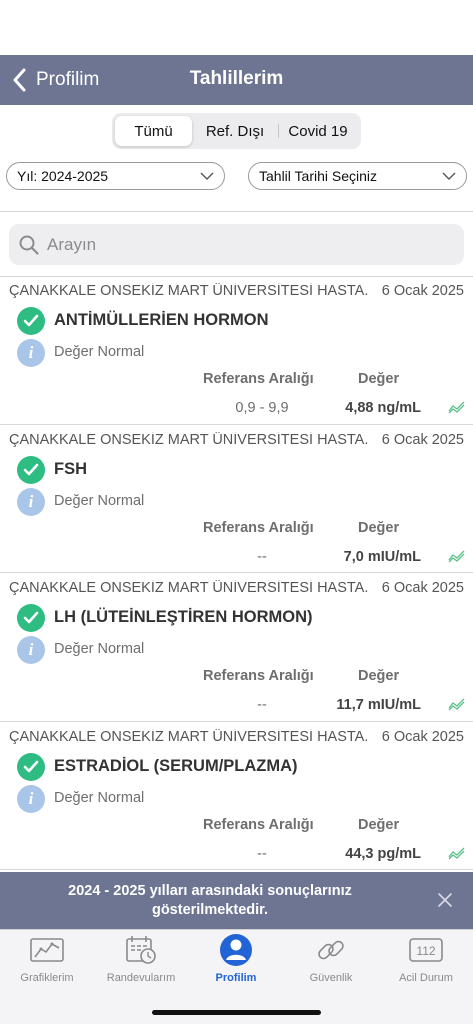 The width and height of the screenshot is (473, 1024). I want to click on tab-label: Grafiklerim, so click(47, 978).